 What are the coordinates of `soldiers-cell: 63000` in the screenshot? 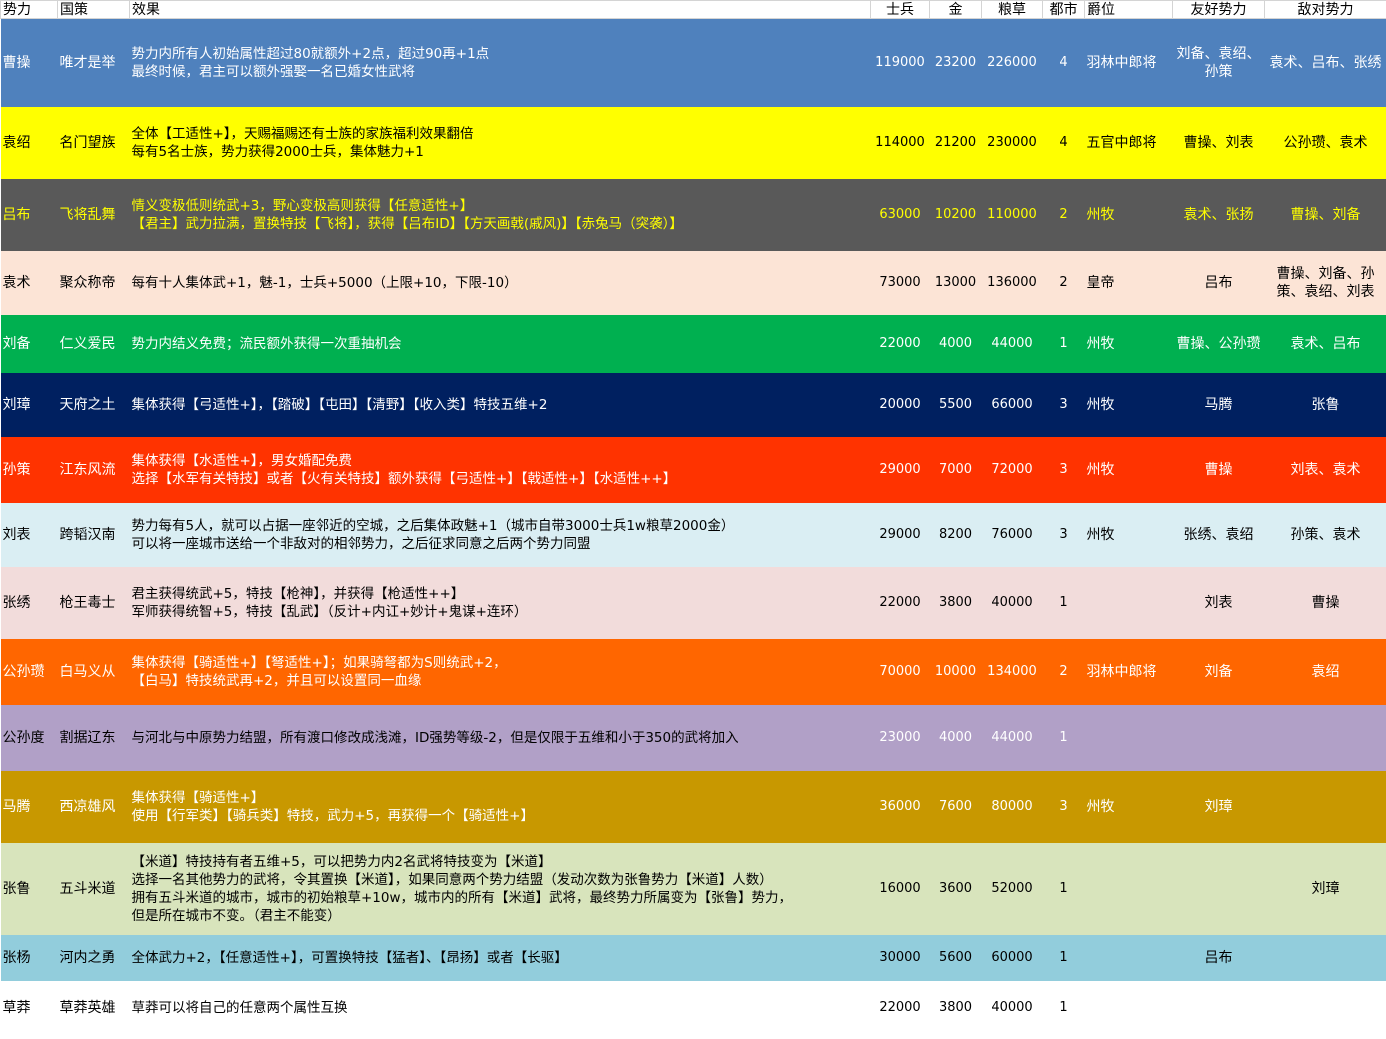 It's located at (900, 215).